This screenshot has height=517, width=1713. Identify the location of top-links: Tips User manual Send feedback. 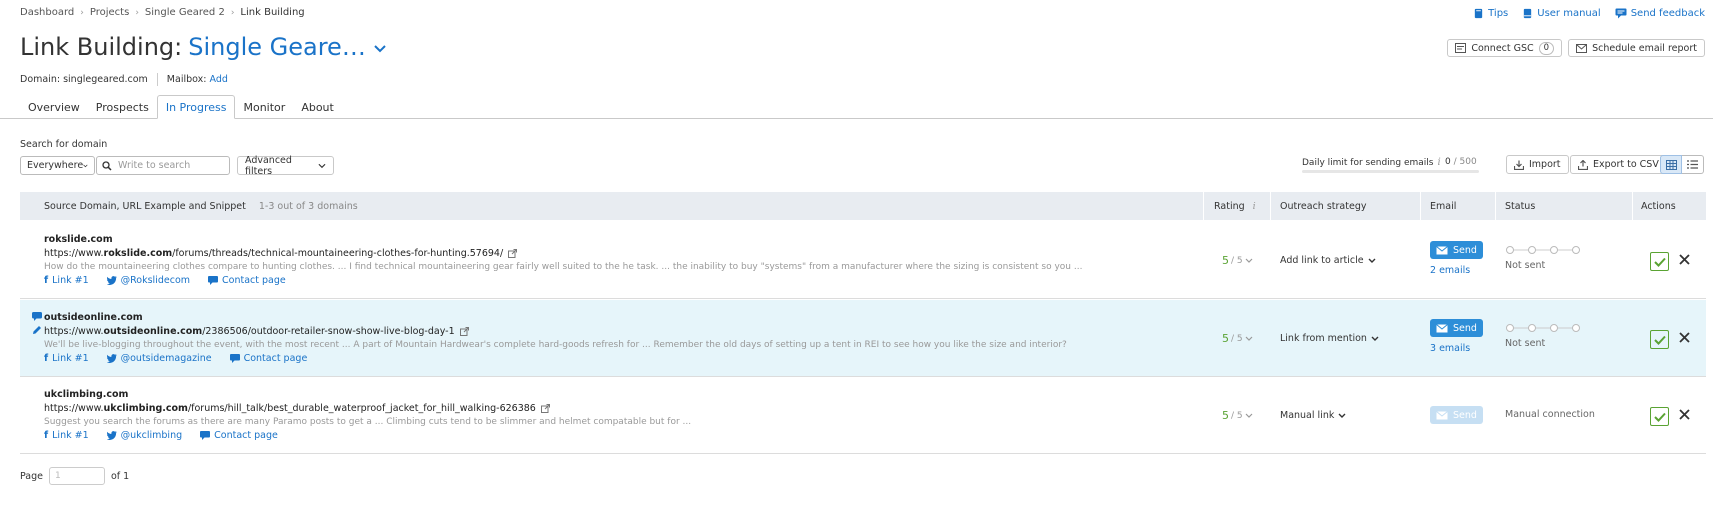
(1589, 13).